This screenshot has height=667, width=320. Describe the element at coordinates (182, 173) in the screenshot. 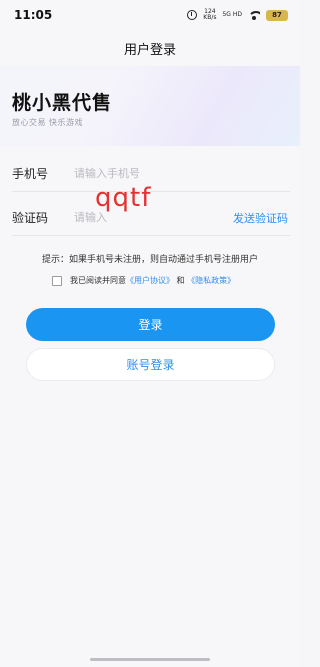

I see `phone-input` at that location.